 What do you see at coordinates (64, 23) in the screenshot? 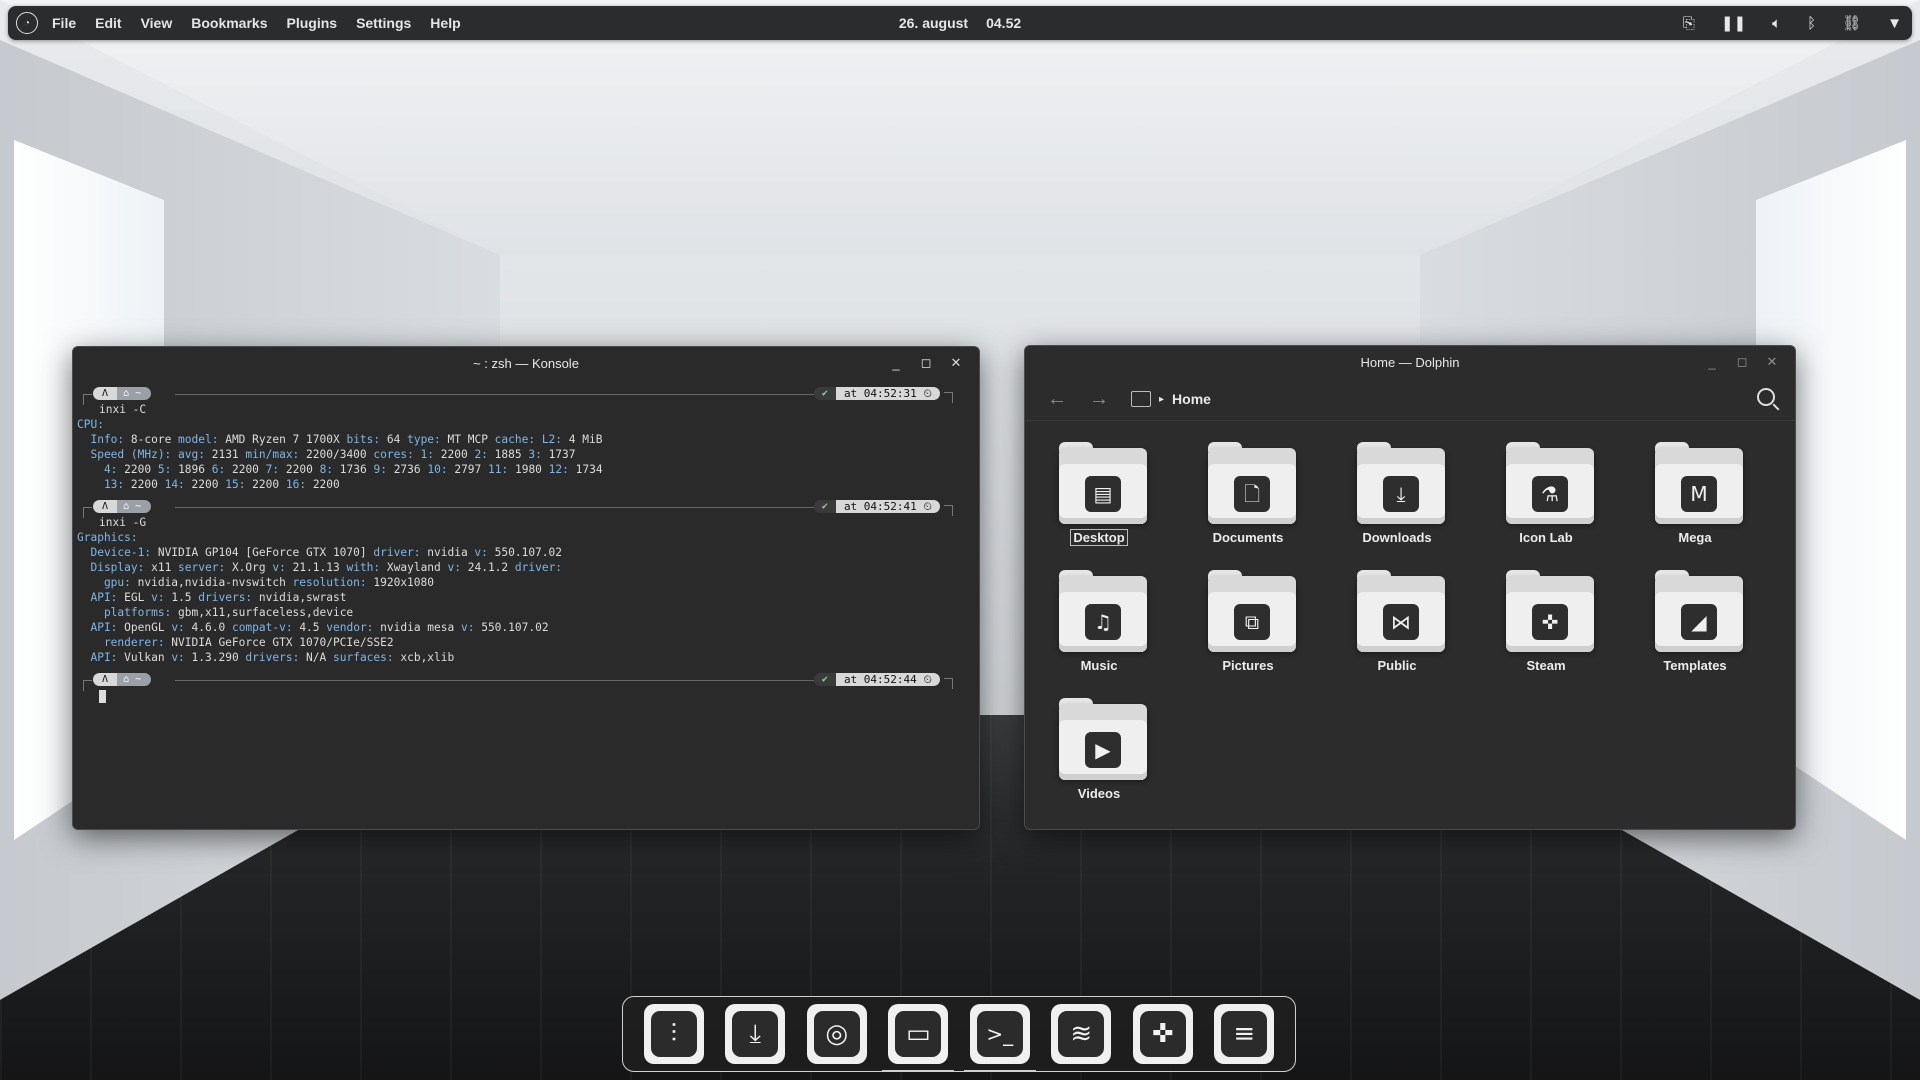
I see `menu-file: File` at bounding box center [64, 23].